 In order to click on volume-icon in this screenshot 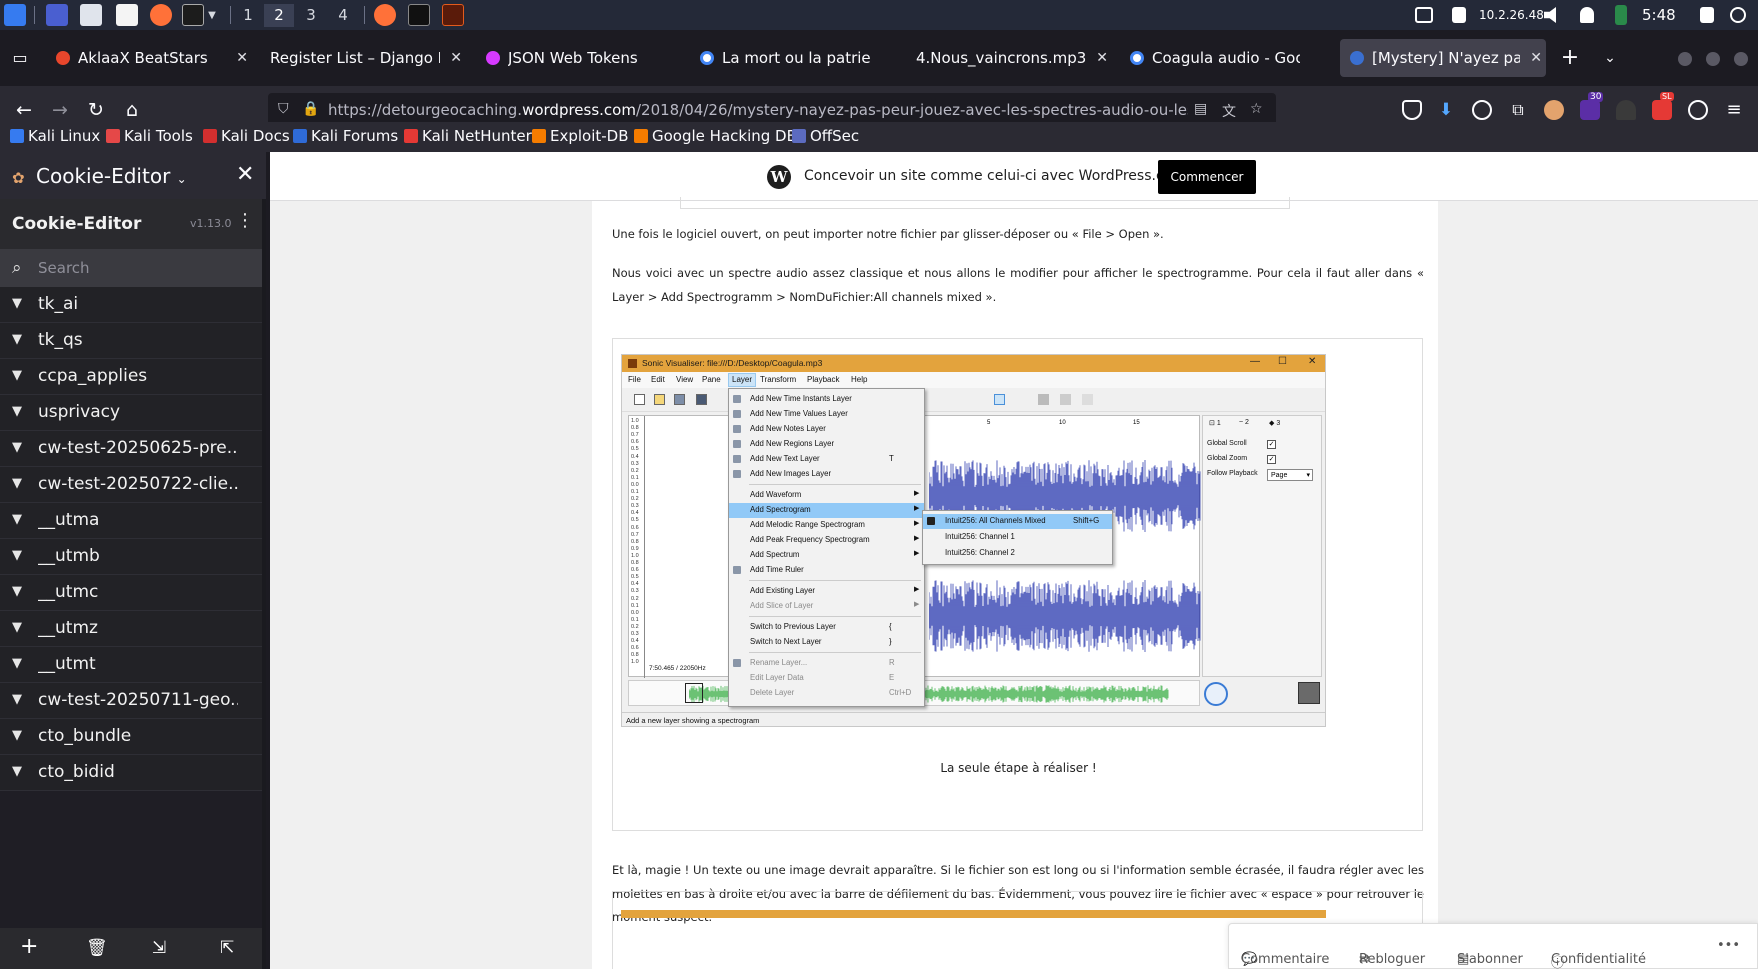, I will do `click(1550, 15)`.